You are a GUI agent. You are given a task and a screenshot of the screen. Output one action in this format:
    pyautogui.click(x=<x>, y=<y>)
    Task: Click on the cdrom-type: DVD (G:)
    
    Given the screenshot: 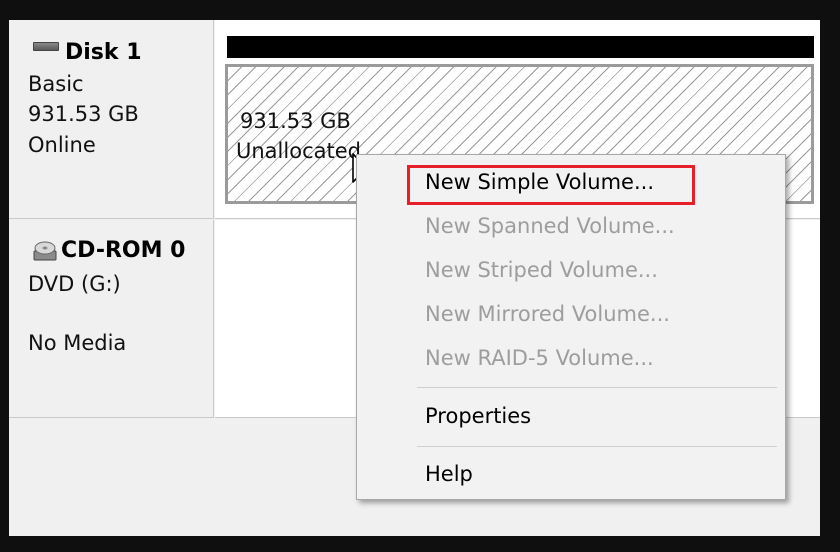 What is the action you would take?
    pyautogui.click(x=74, y=284)
    